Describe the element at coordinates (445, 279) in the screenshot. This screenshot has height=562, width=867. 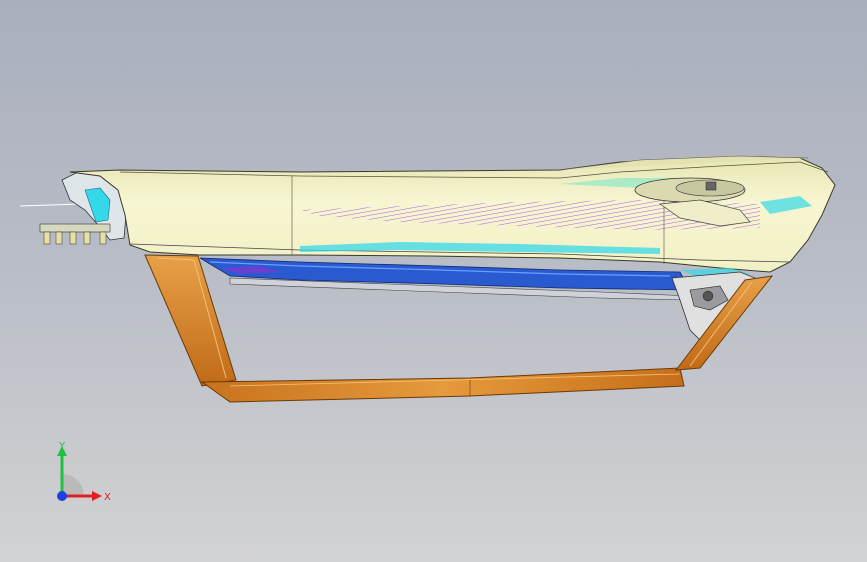
I see `underside-duct` at that location.